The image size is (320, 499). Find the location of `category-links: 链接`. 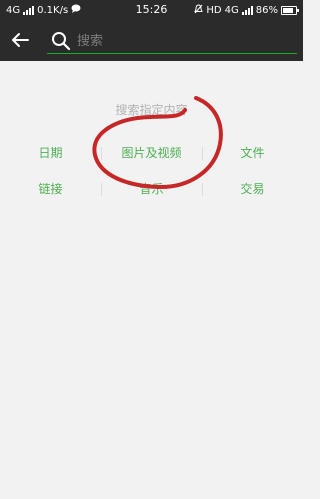

category-links: 链接 is located at coordinates (50, 188).